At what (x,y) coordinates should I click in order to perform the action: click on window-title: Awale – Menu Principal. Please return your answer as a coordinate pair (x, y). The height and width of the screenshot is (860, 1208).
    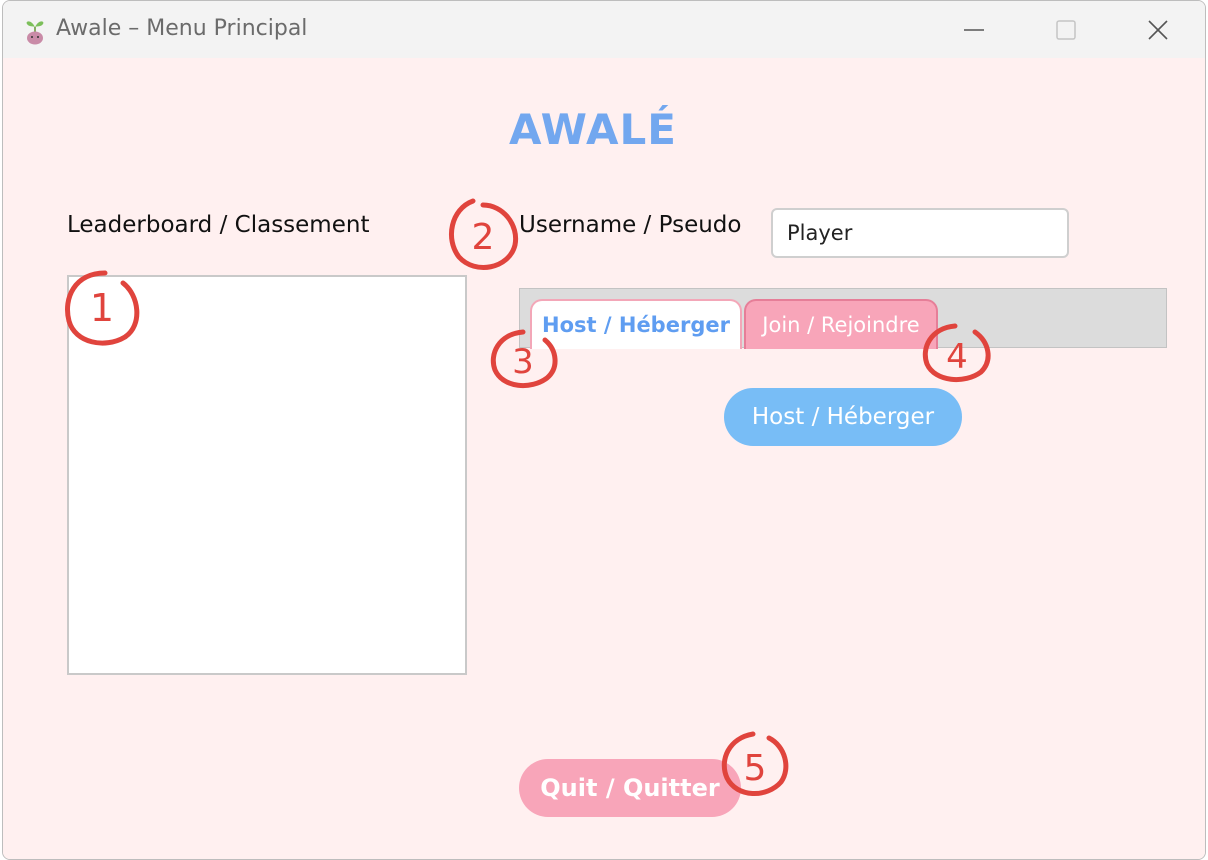
    Looking at the image, I should click on (182, 28).